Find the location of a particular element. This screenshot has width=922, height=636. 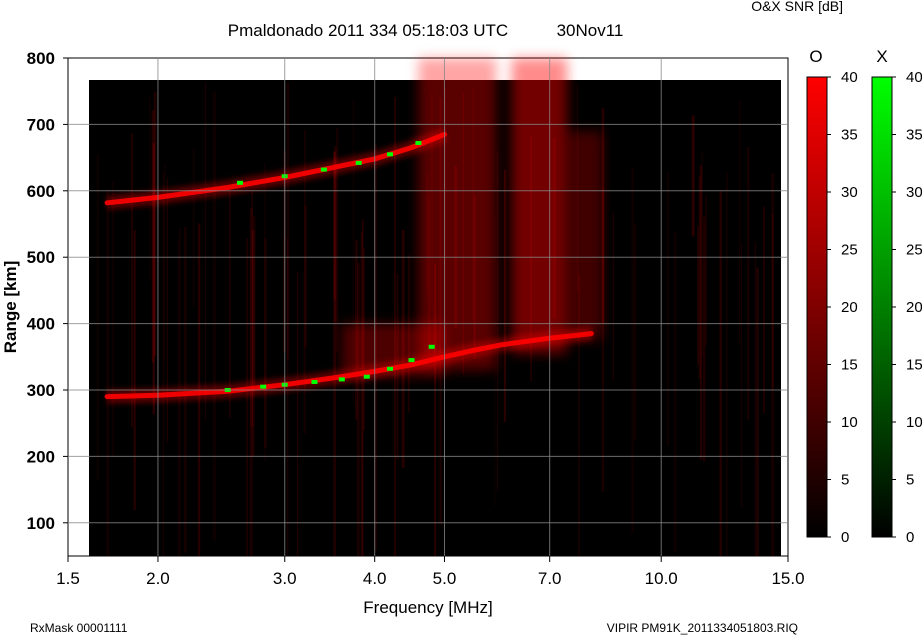

chart-title: Pmaldonado 2011 334 05:18:03 UTC is located at coordinates (368, 30).